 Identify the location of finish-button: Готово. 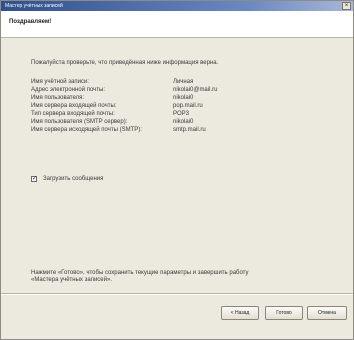
(284, 313).